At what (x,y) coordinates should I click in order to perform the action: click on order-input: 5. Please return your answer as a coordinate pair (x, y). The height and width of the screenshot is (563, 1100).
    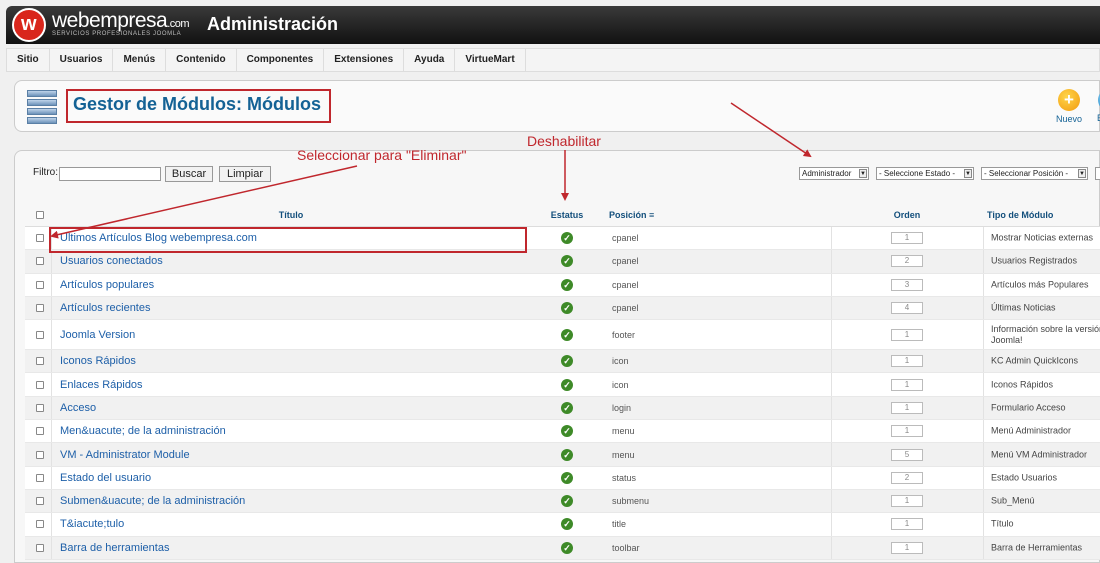
    Looking at the image, I should click on (907, 454).